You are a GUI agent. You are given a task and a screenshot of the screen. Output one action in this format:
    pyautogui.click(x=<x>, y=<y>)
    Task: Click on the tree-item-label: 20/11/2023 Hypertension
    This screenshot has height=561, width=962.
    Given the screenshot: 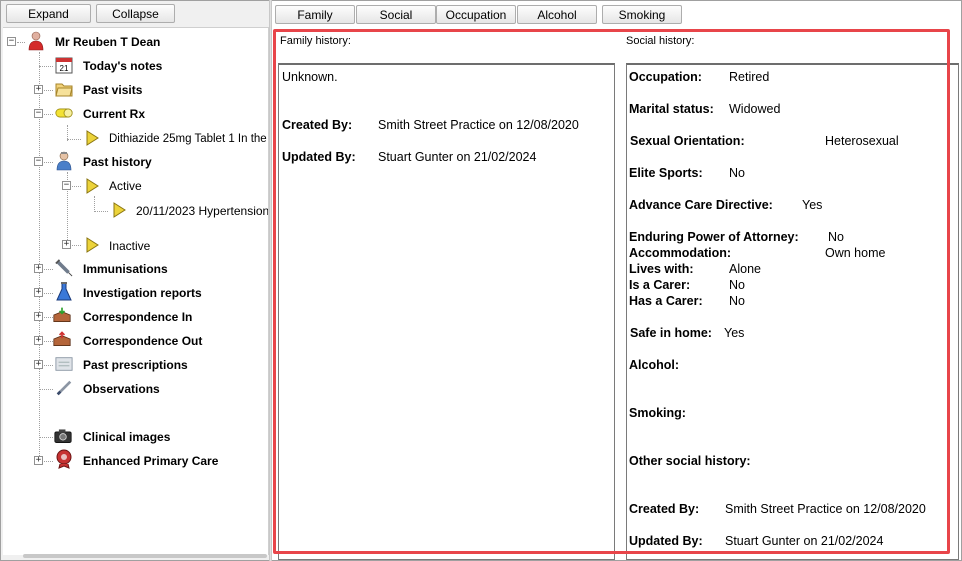 What is the action you would take?
    pyautogui.click(x=202, y=211)
    